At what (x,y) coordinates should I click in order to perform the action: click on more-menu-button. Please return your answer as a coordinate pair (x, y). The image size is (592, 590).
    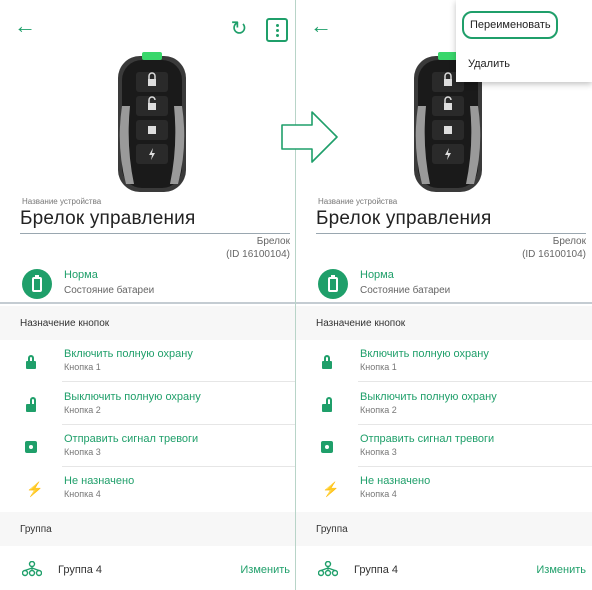
    Looking at the image, I should click on (277, 30).